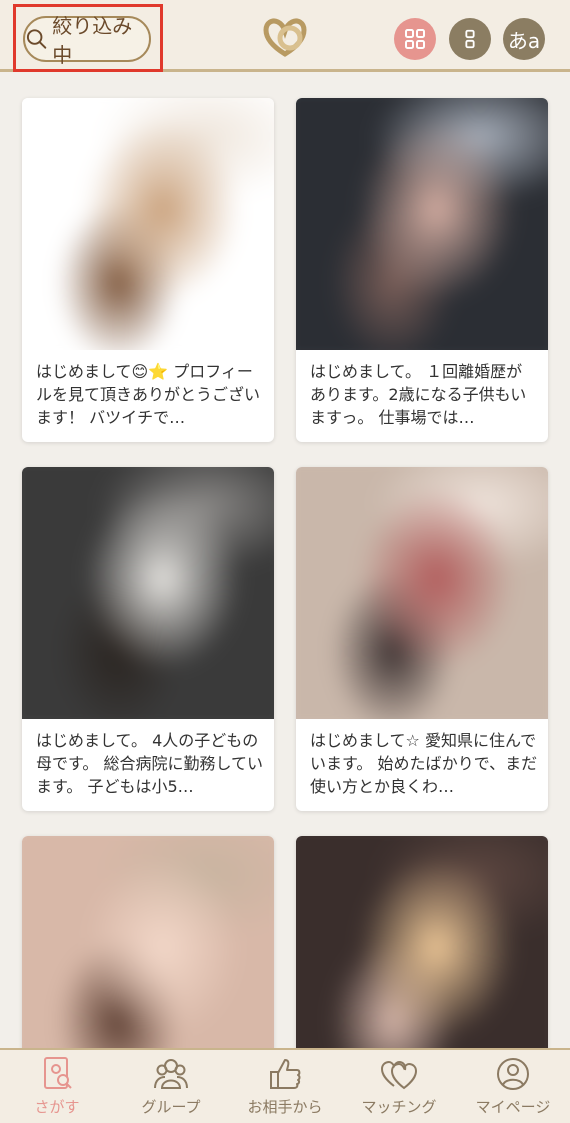 The width and height of the screenshot is (570, 1123). I want to click on language-button: あa, so click(524, 39).